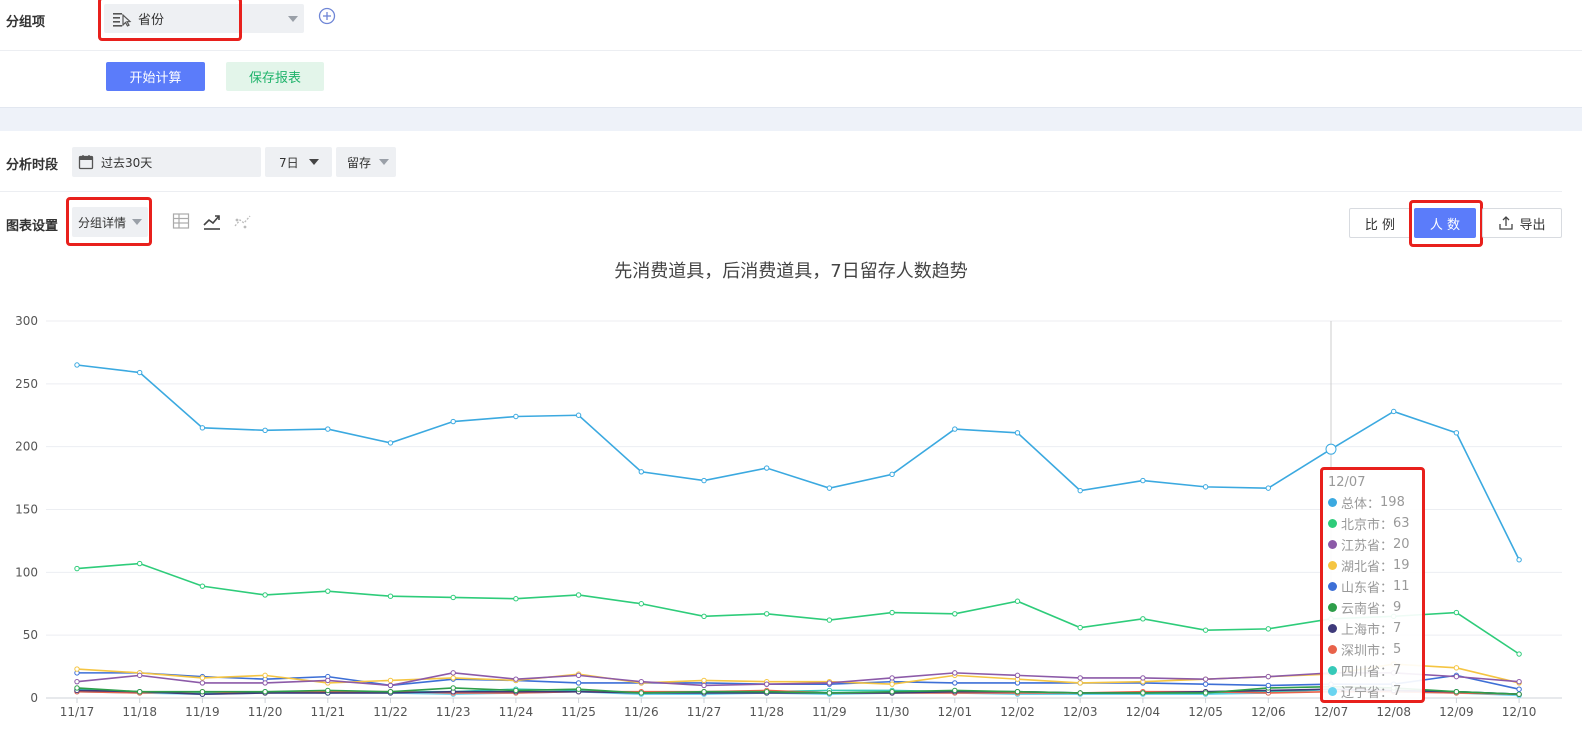 The width and height of the screenshot is (1582, 732). I want to click on metric-select: 留存, so click(366, 162).